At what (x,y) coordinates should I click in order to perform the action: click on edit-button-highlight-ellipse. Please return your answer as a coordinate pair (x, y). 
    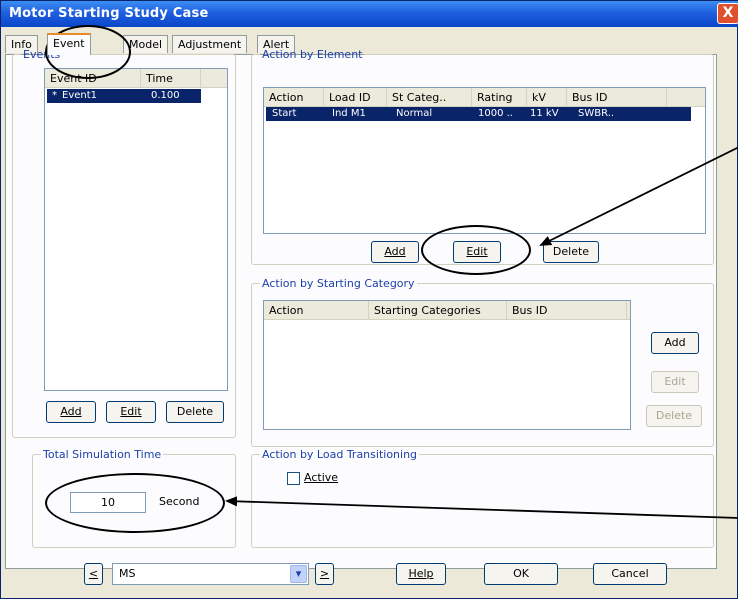
    Looking at the image, I should click on (476, 250).